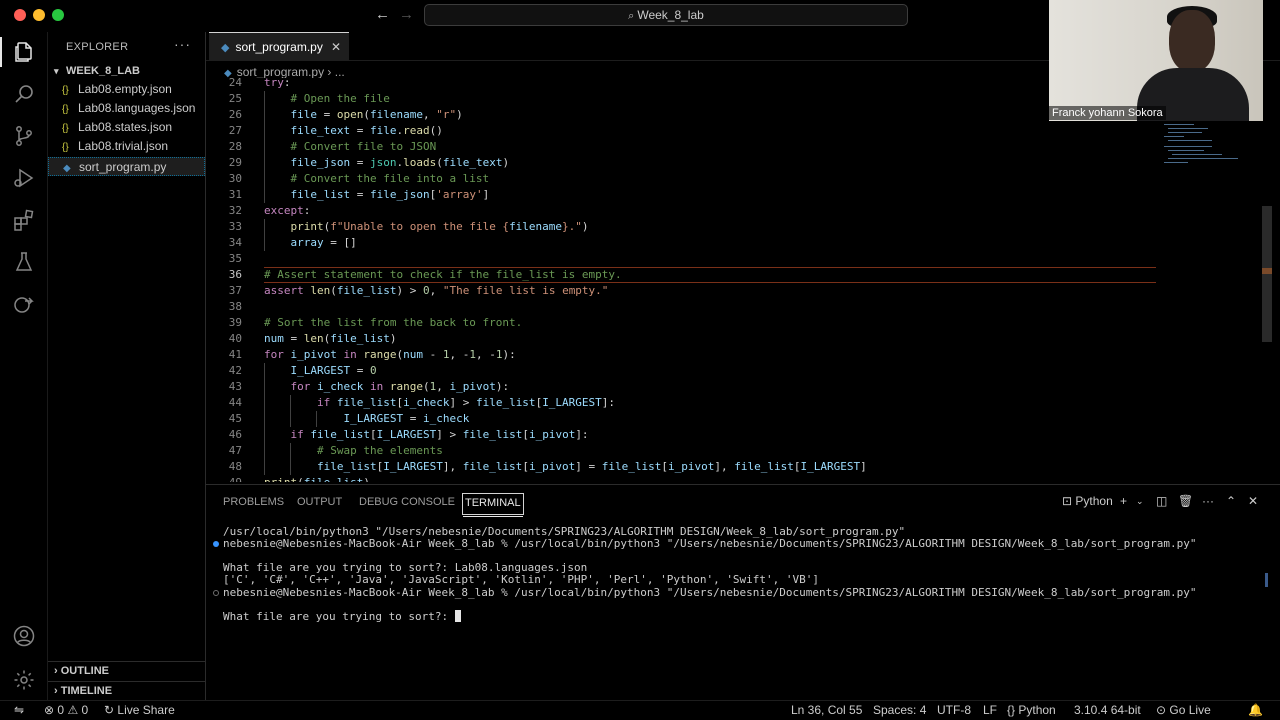 This screenshot has height=720, width=1280. What do you see at coordinates (631, 16) in the screenshot?
I see `search-icon: ⌕` at bounding box center [631, 16].